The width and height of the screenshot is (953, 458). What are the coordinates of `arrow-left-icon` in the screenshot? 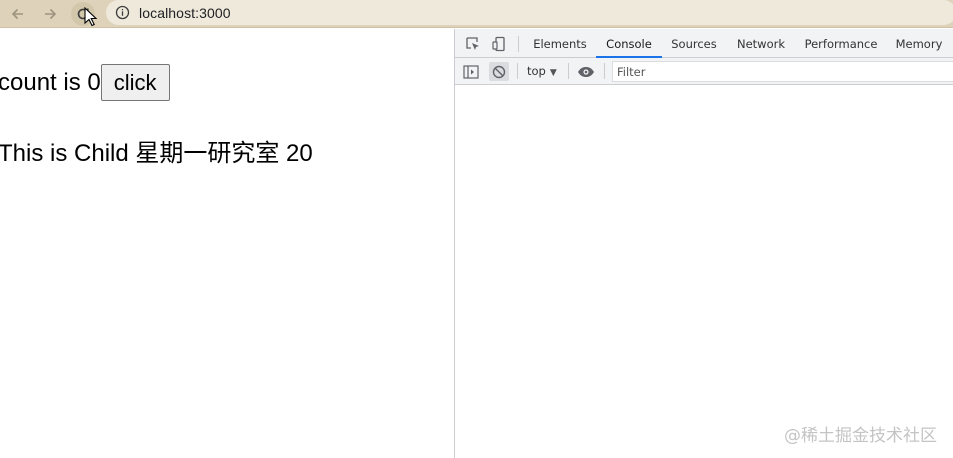 It's located at (18, 14).